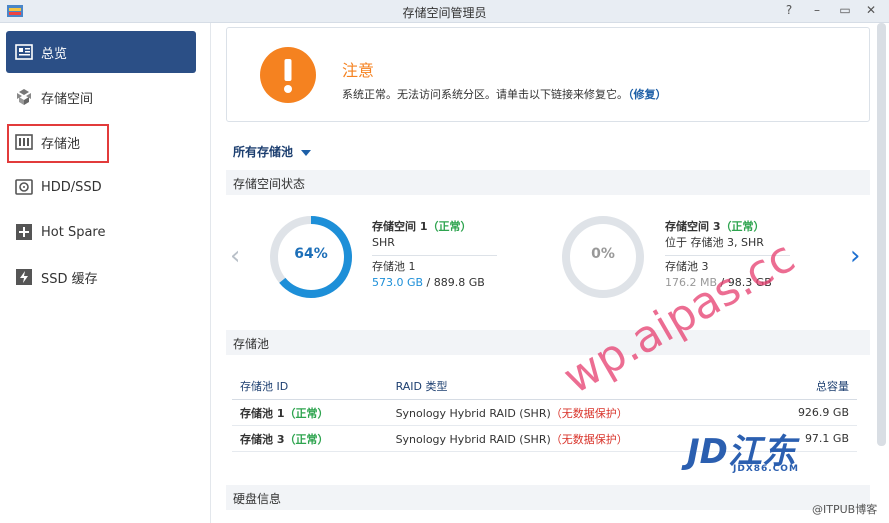  I want to click on title-bar: 存储空间管理员 ? – ▭ ✕, so click(444, 11).